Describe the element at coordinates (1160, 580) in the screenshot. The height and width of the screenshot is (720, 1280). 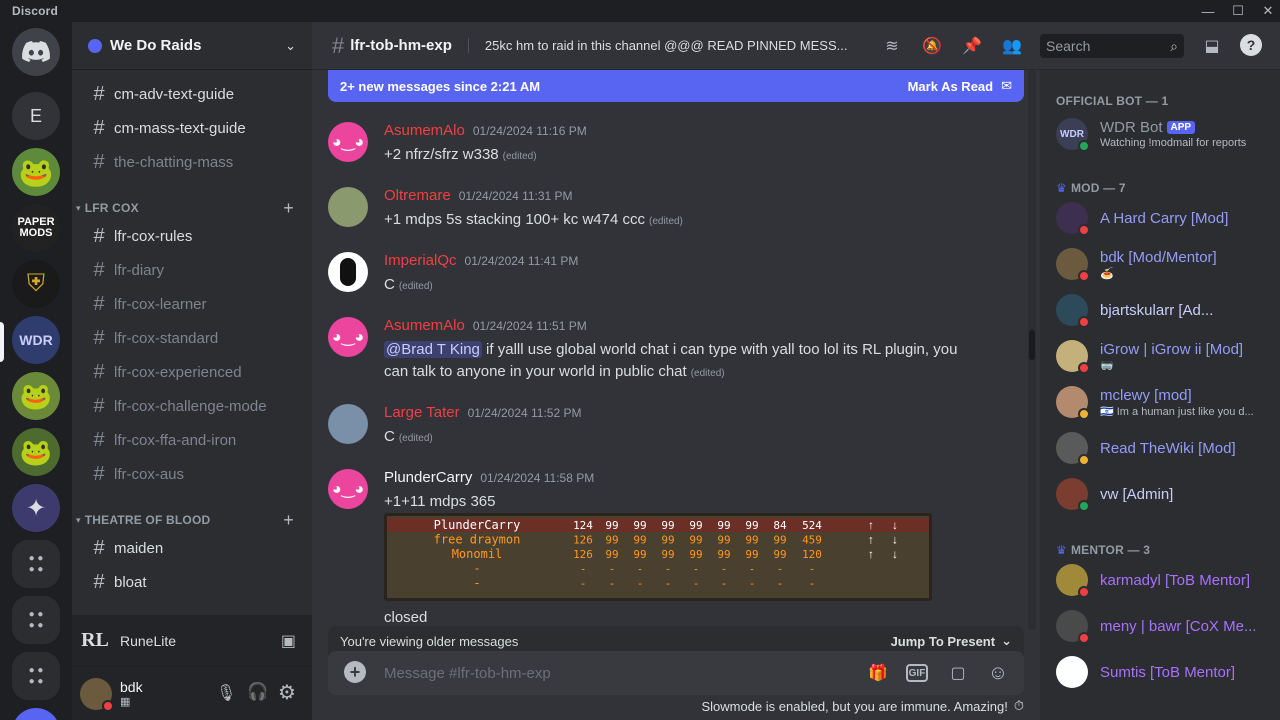
I see `member-mentor: karmadyl [ToB Mentor]` at that location.